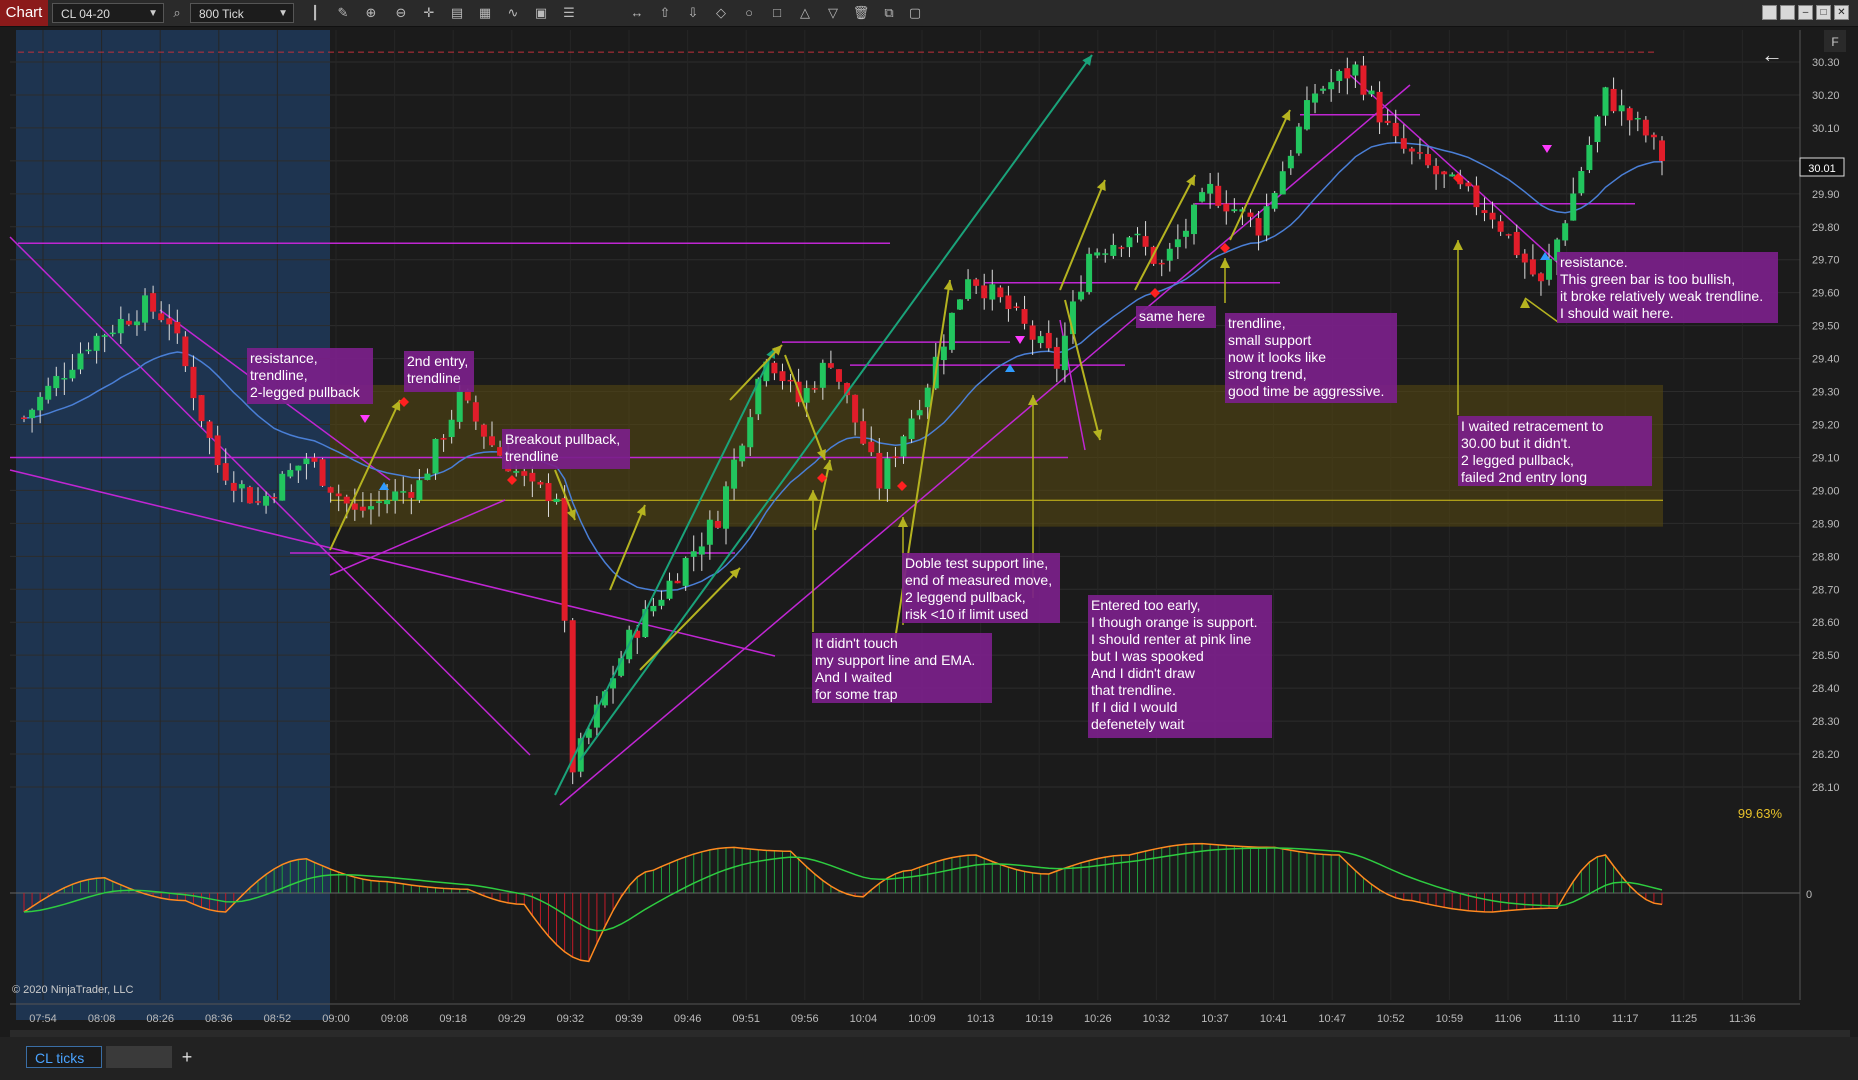  What do you see at coordinates (1826, 788) in the screenshot?
I see `price-tick: 28.10` at bounding box center [1826, 788].